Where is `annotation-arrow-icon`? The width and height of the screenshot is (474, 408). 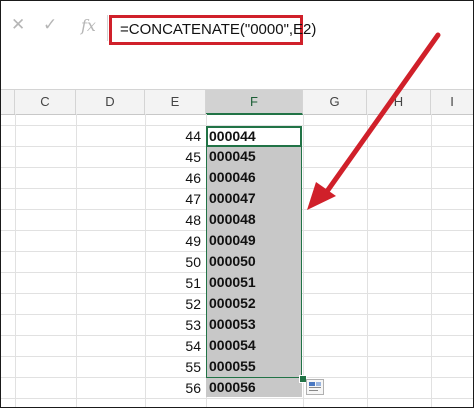
annotation-arrow-icon is located at coordinates (374, 121).